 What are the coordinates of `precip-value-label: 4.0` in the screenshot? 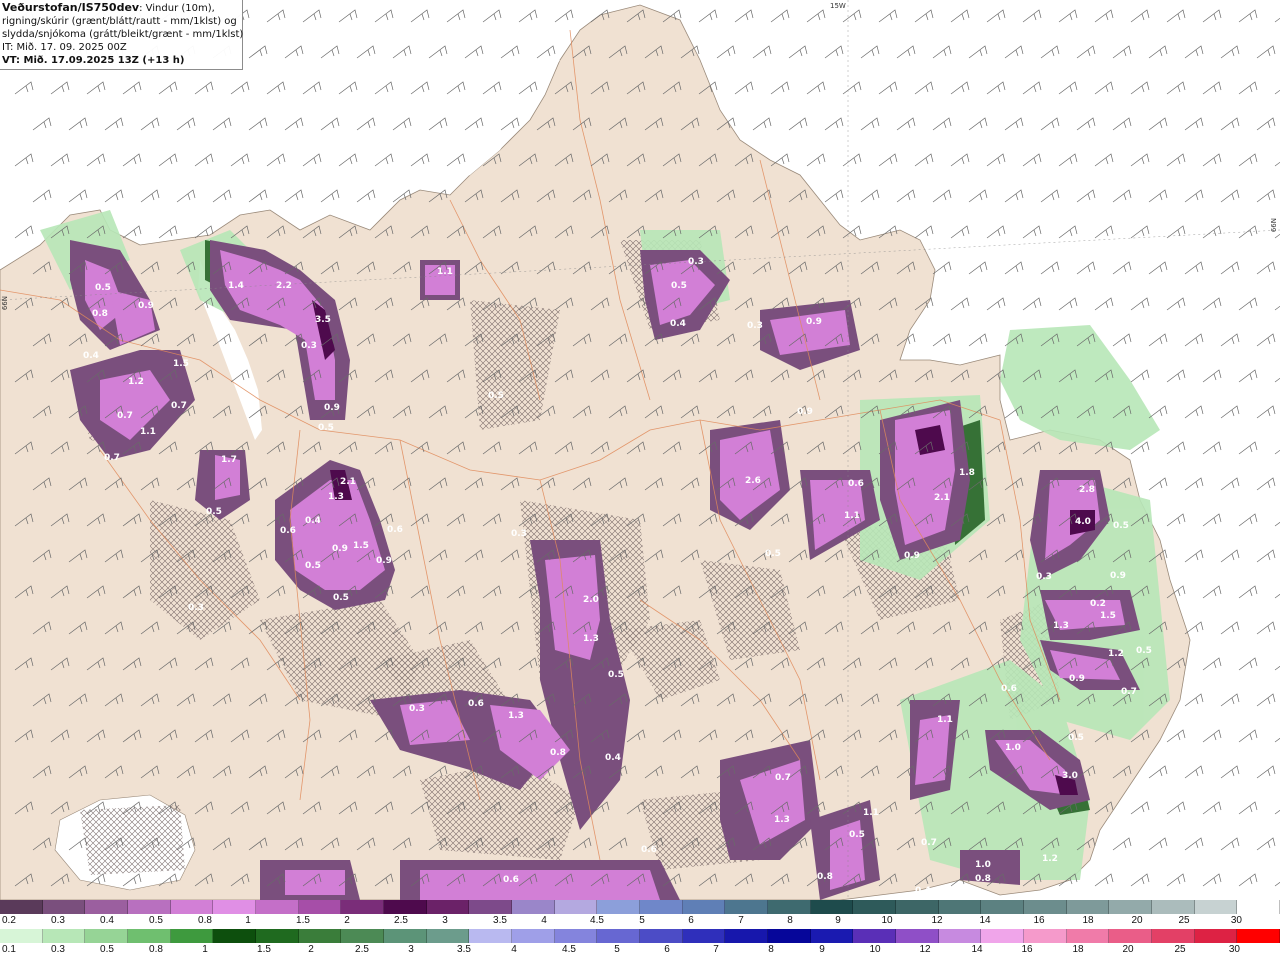 It's located at (1083, 522).